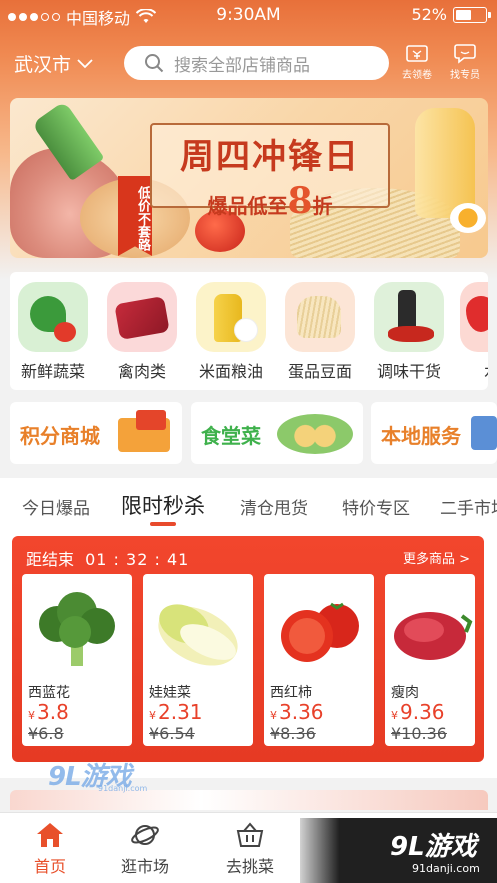  Describe the element at coordinates (376, 506) in the screenshot. I see `tab-special-price: 特价专区` at that location.